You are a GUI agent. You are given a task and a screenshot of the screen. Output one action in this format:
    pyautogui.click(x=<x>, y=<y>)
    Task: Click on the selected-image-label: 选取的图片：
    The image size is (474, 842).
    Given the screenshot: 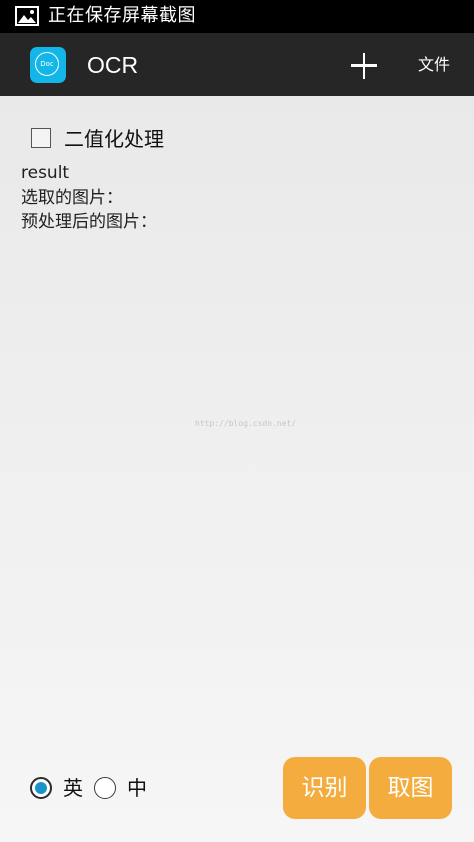 What is the action you would take?
    pyautogui.click(x=72, y=198)
    